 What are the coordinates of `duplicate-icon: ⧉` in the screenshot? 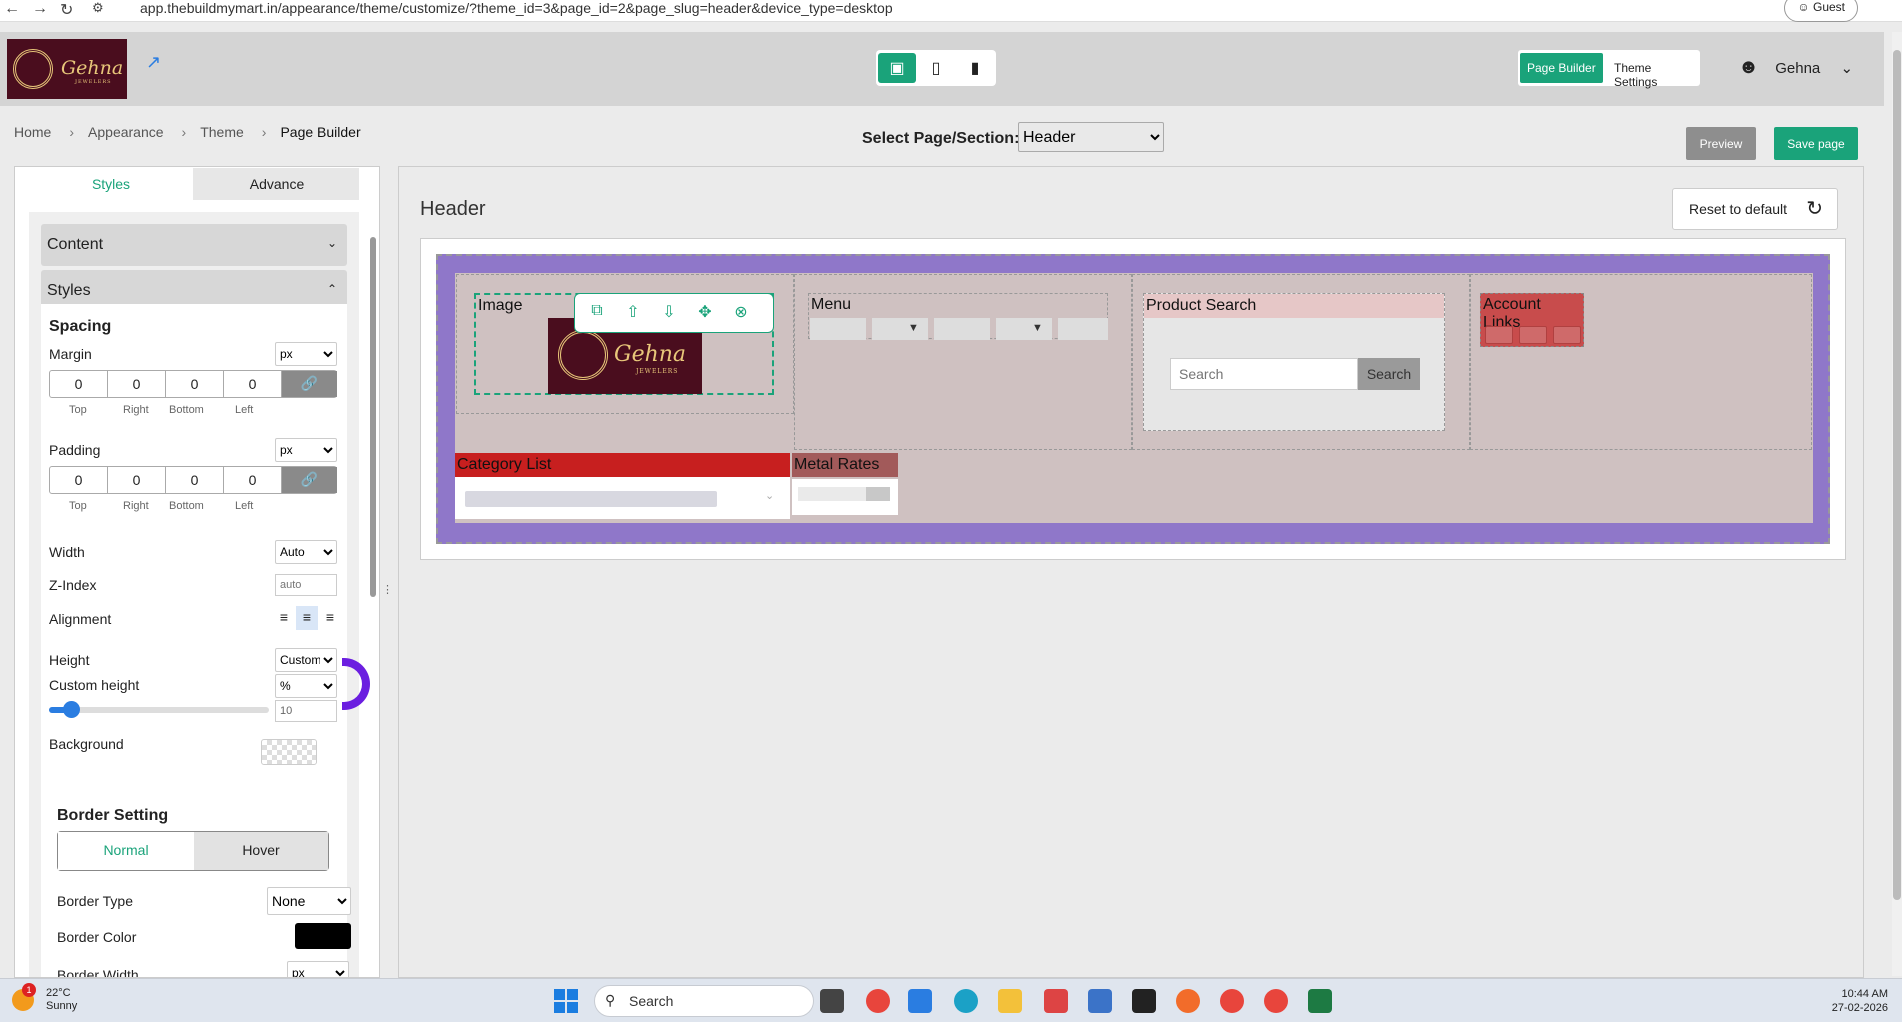 It's located at (597, 314).